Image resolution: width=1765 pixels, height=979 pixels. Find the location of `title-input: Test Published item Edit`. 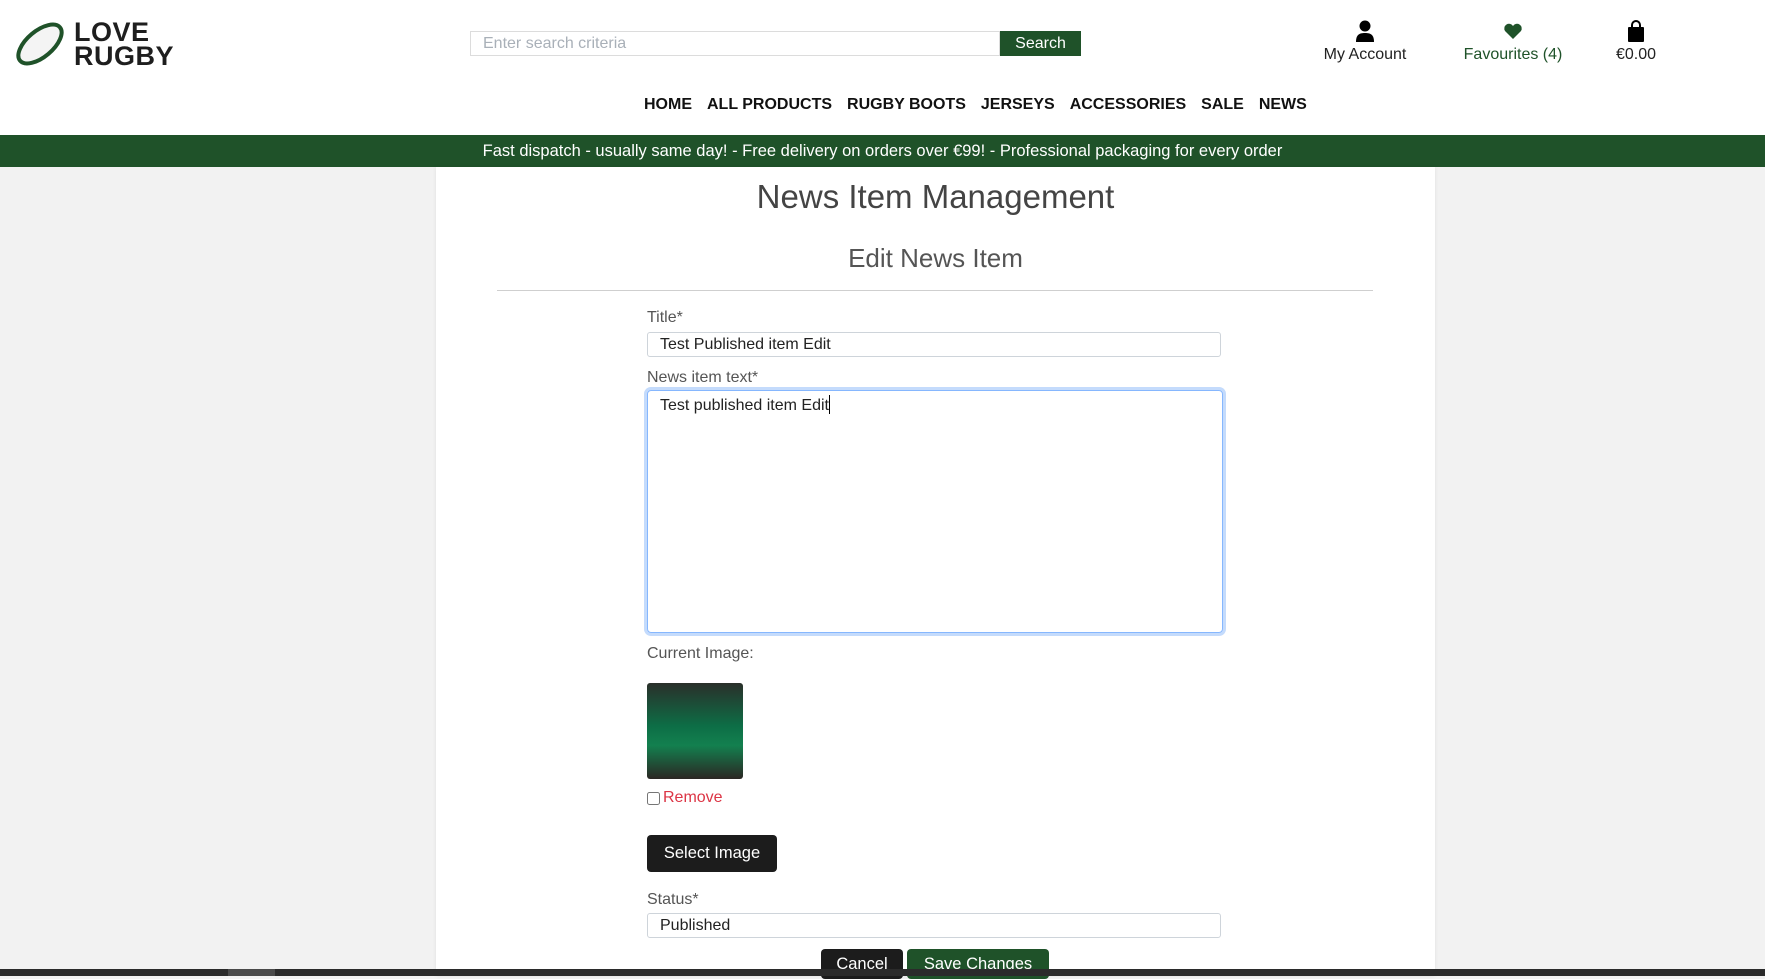

title-input: Test Published item Edit is located at coordinates (934, 344).